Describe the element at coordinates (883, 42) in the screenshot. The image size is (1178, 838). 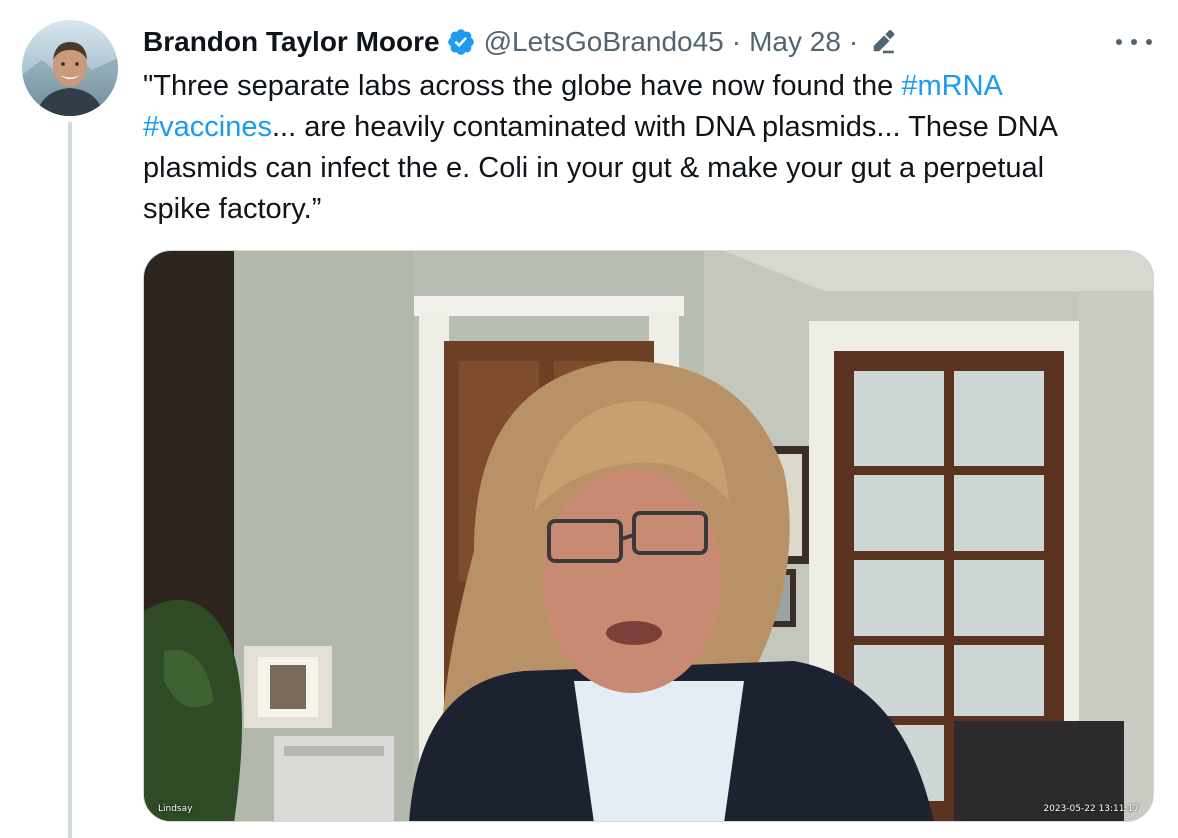
I see `pencil-edit-icon` at that location.